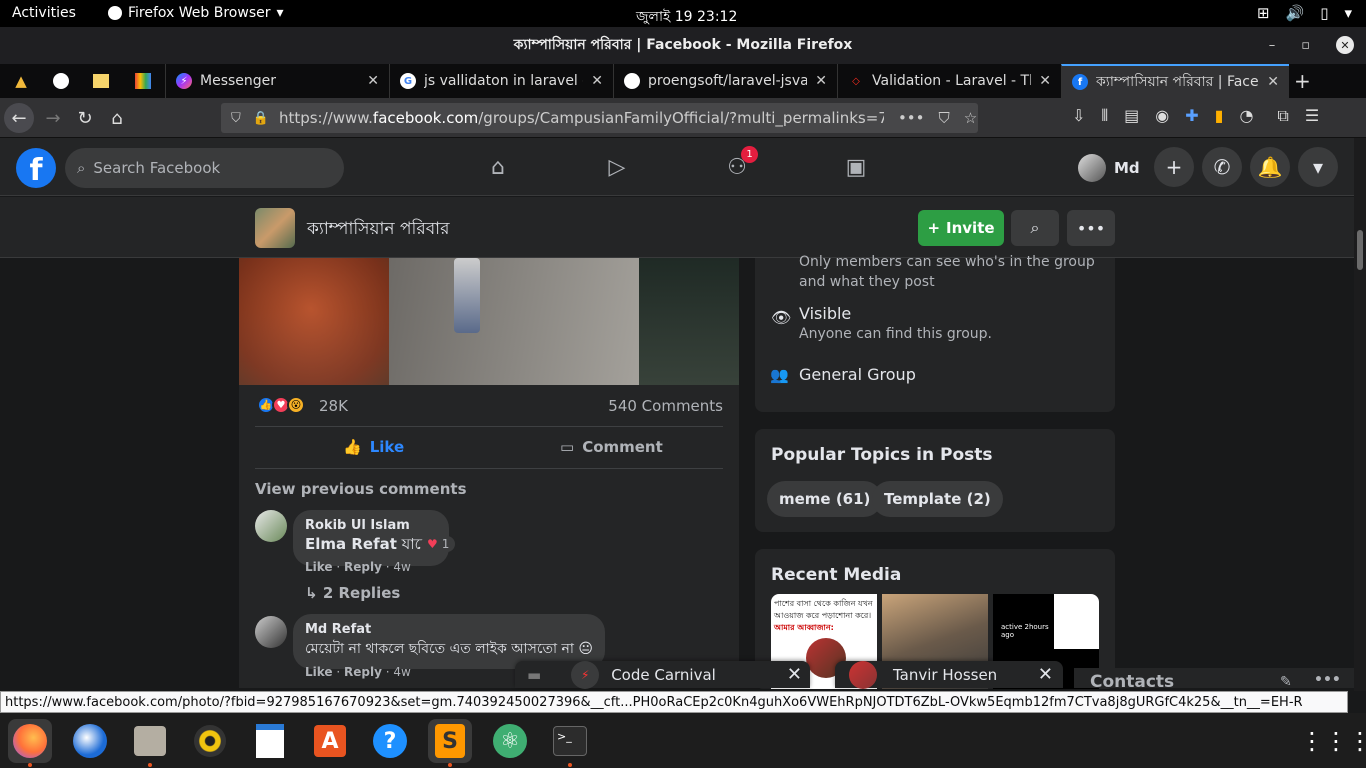 The height and width of the screenshot is (768, 1366). What do you see at coordinates (438, 544) in the screenshot?
I see `comment-reactions: ♥ 1` at bounding box center [438, 544].